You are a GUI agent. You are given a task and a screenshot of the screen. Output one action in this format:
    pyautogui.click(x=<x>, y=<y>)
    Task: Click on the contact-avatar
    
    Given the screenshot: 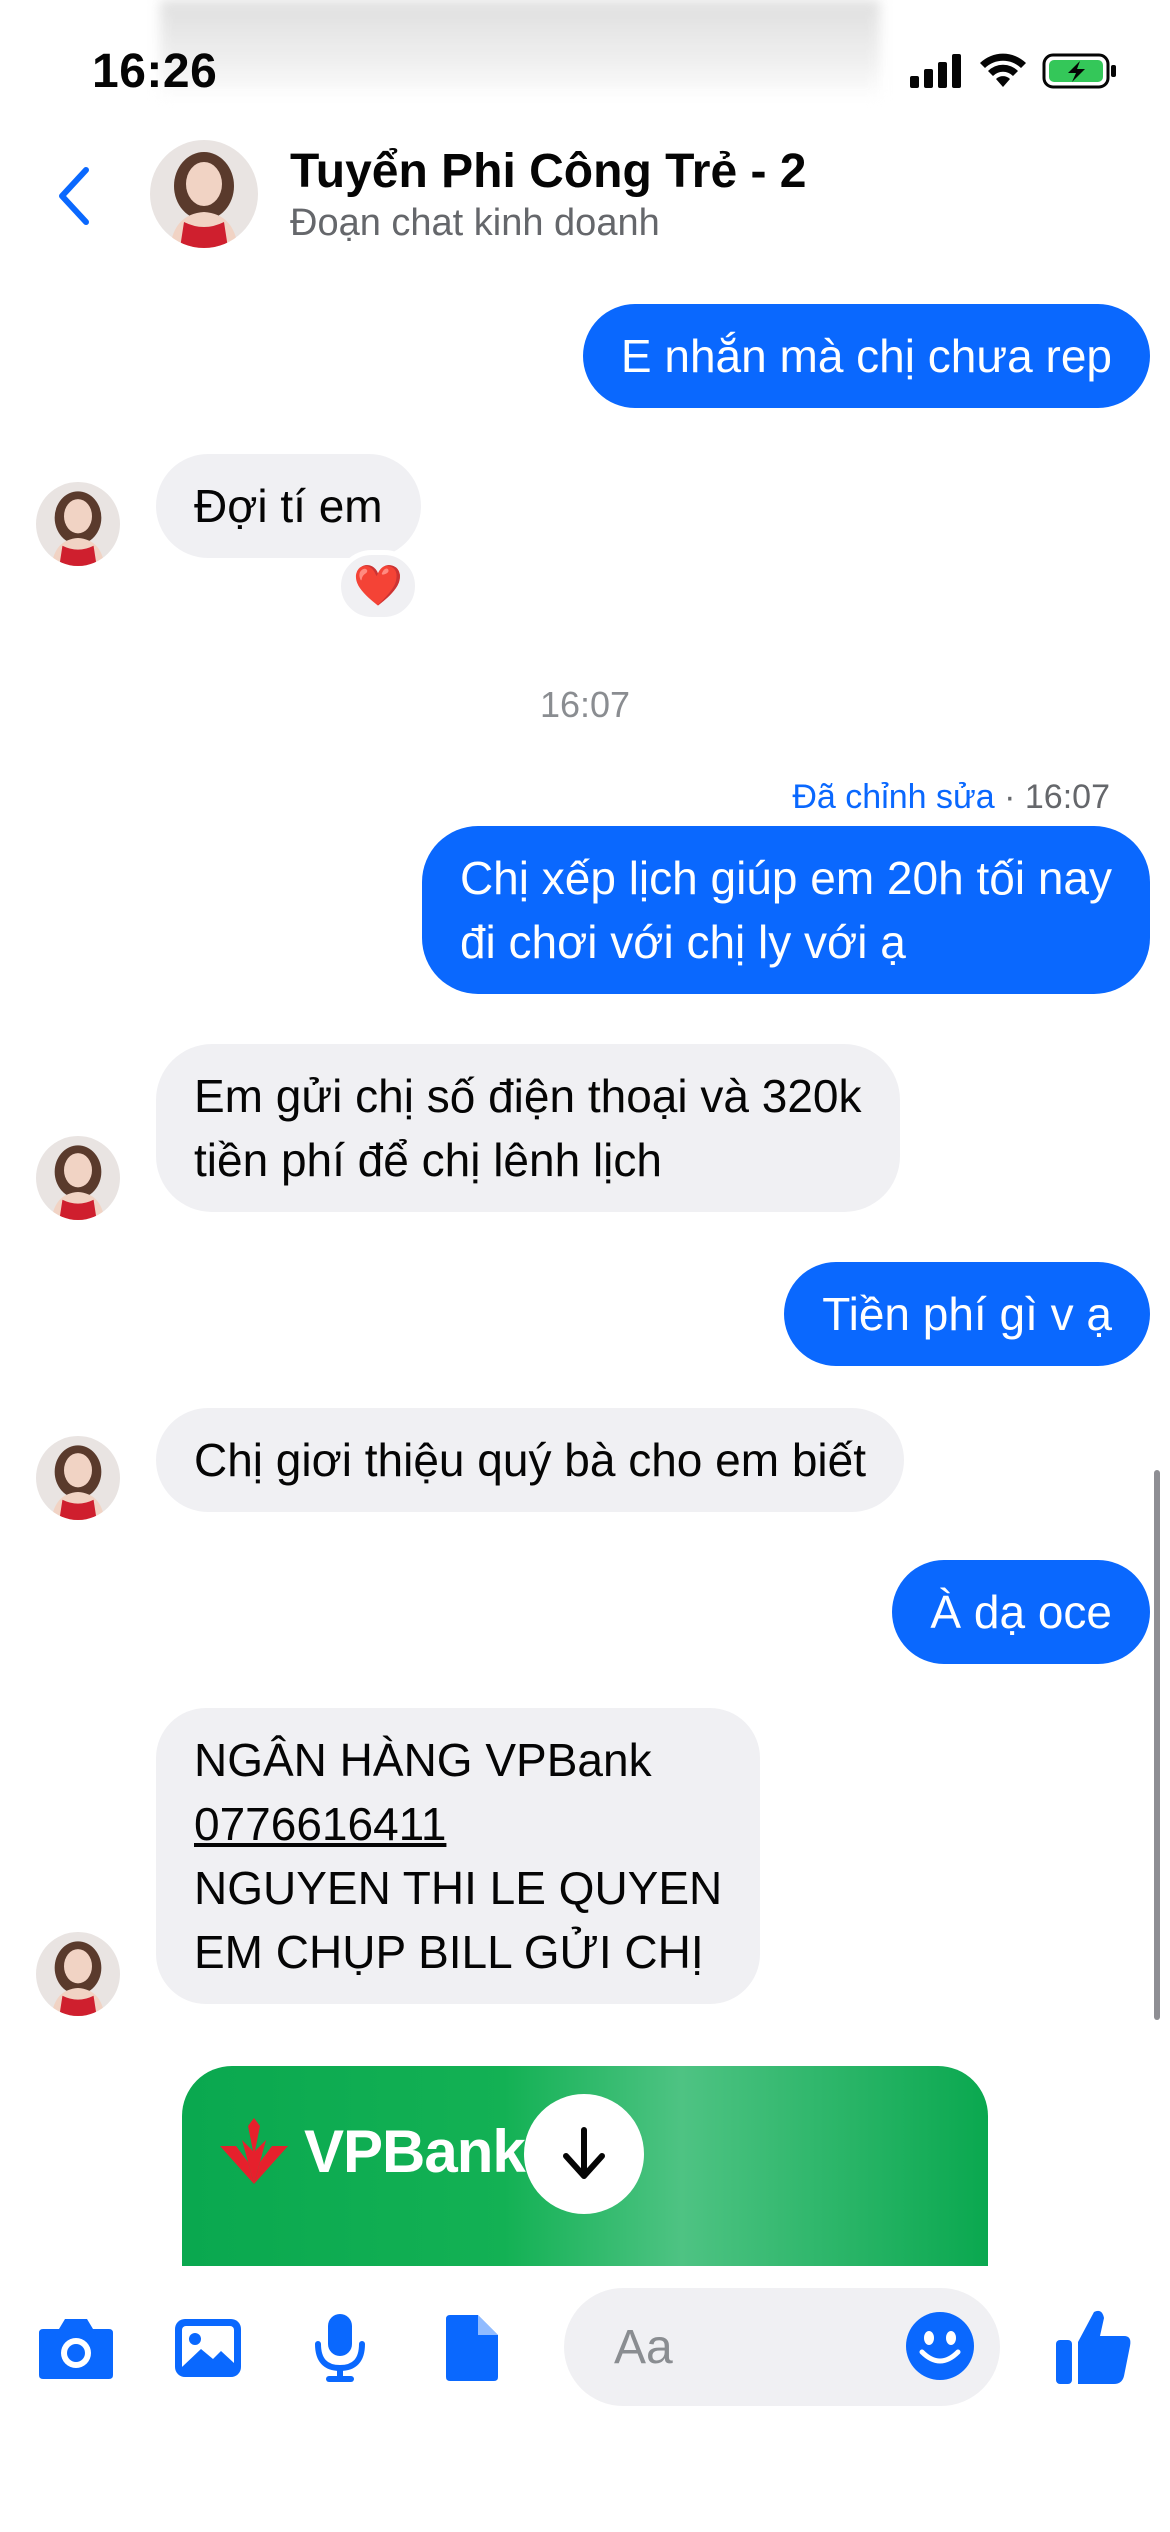 What is the action you would take?
    pyautogui.click(x=204, y=194)
    